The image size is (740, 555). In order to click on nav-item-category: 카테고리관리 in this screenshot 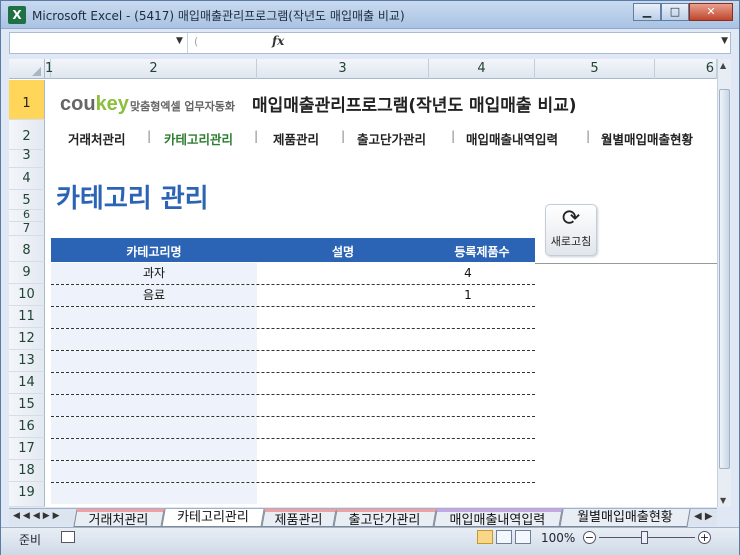, I will do `click(198, 138)`.